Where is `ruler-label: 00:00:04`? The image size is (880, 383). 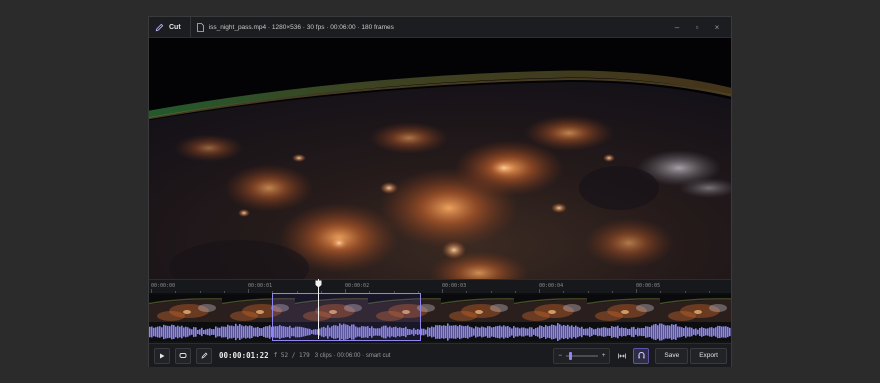
ruler-label: 00:00:04 is located at coordinates (551, 286).